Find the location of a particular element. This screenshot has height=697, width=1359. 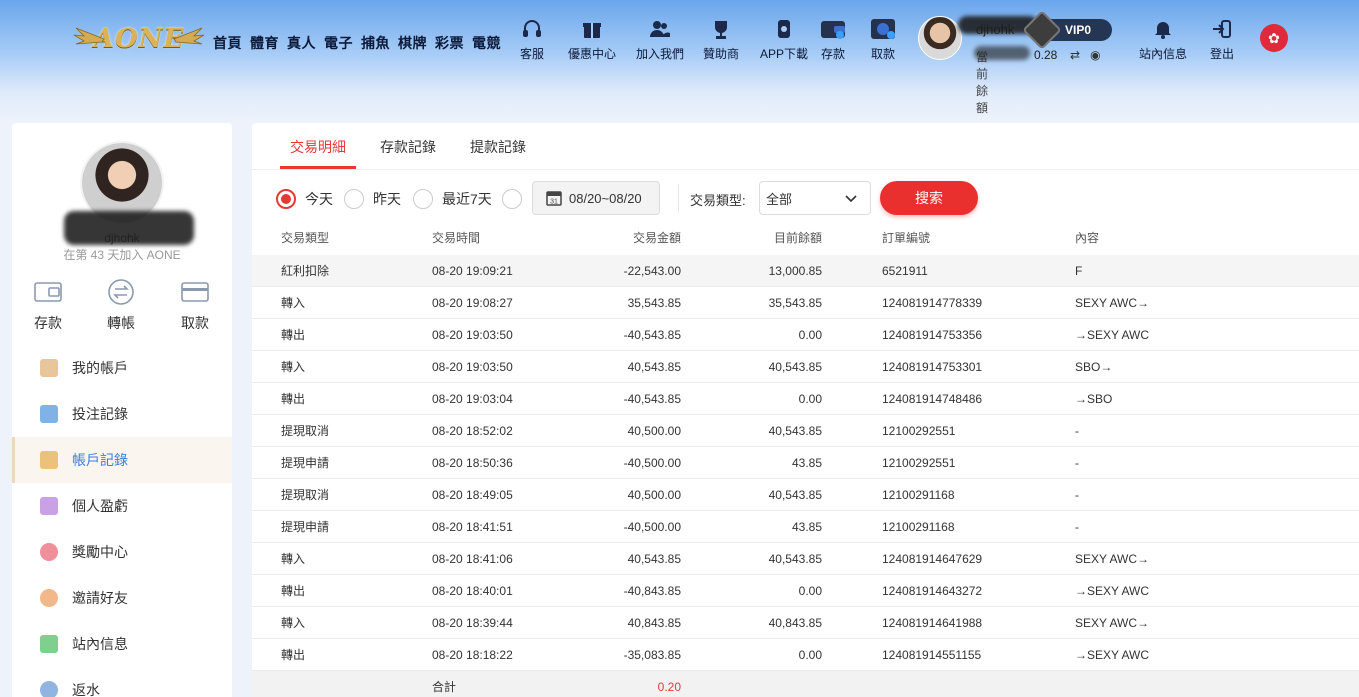

avatar is located at coordinates (940, 38).